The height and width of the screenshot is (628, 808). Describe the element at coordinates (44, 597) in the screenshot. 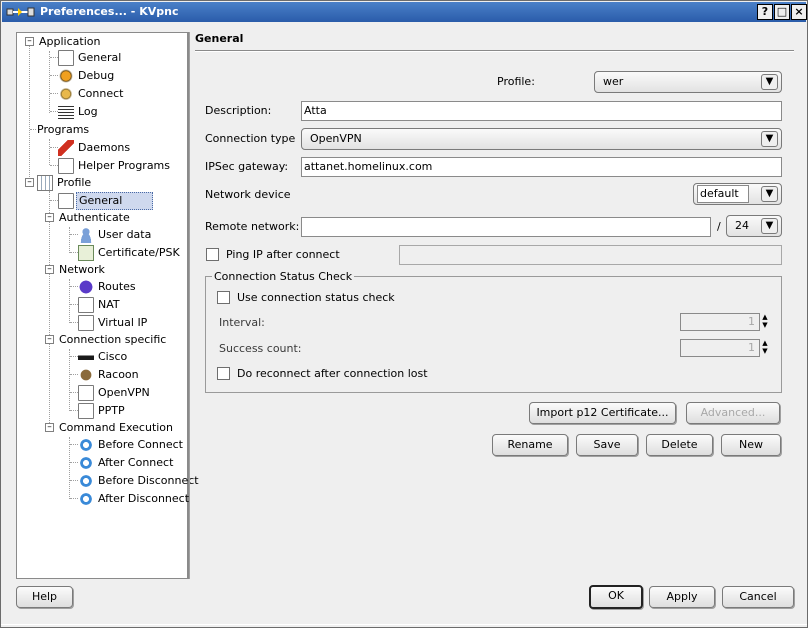

I see `help-button: Help` at that location.